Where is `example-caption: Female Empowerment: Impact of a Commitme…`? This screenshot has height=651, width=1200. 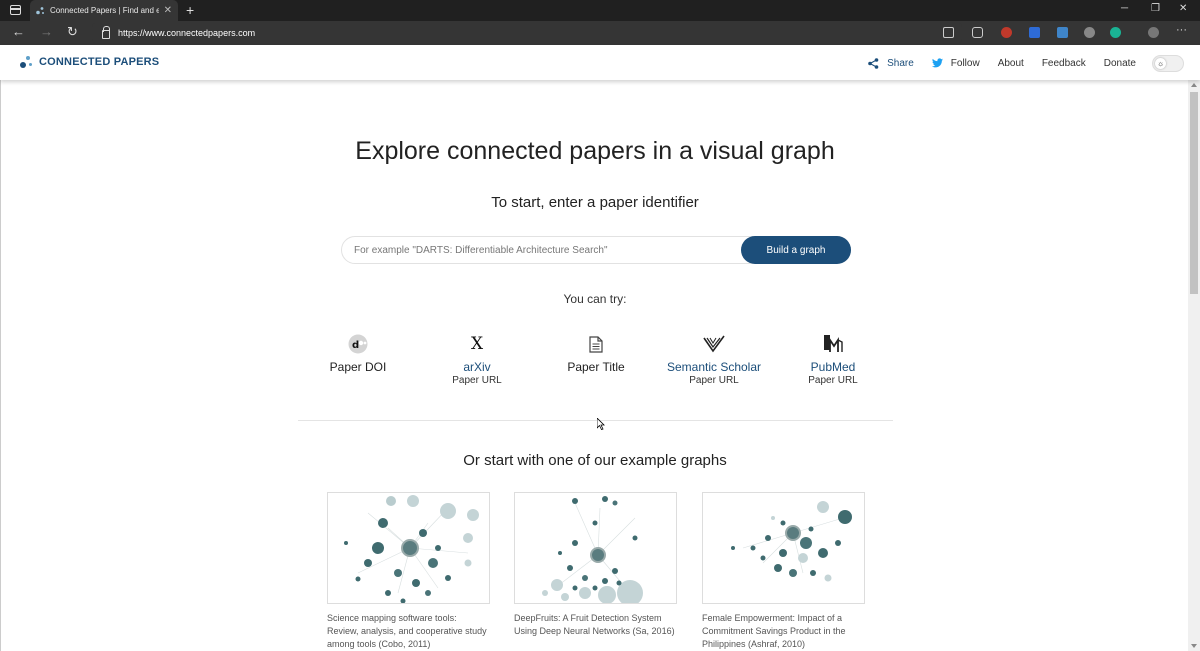 example-caption: Female Empowerment: Impact of a Commitme… is located at coordinates (774, 631).